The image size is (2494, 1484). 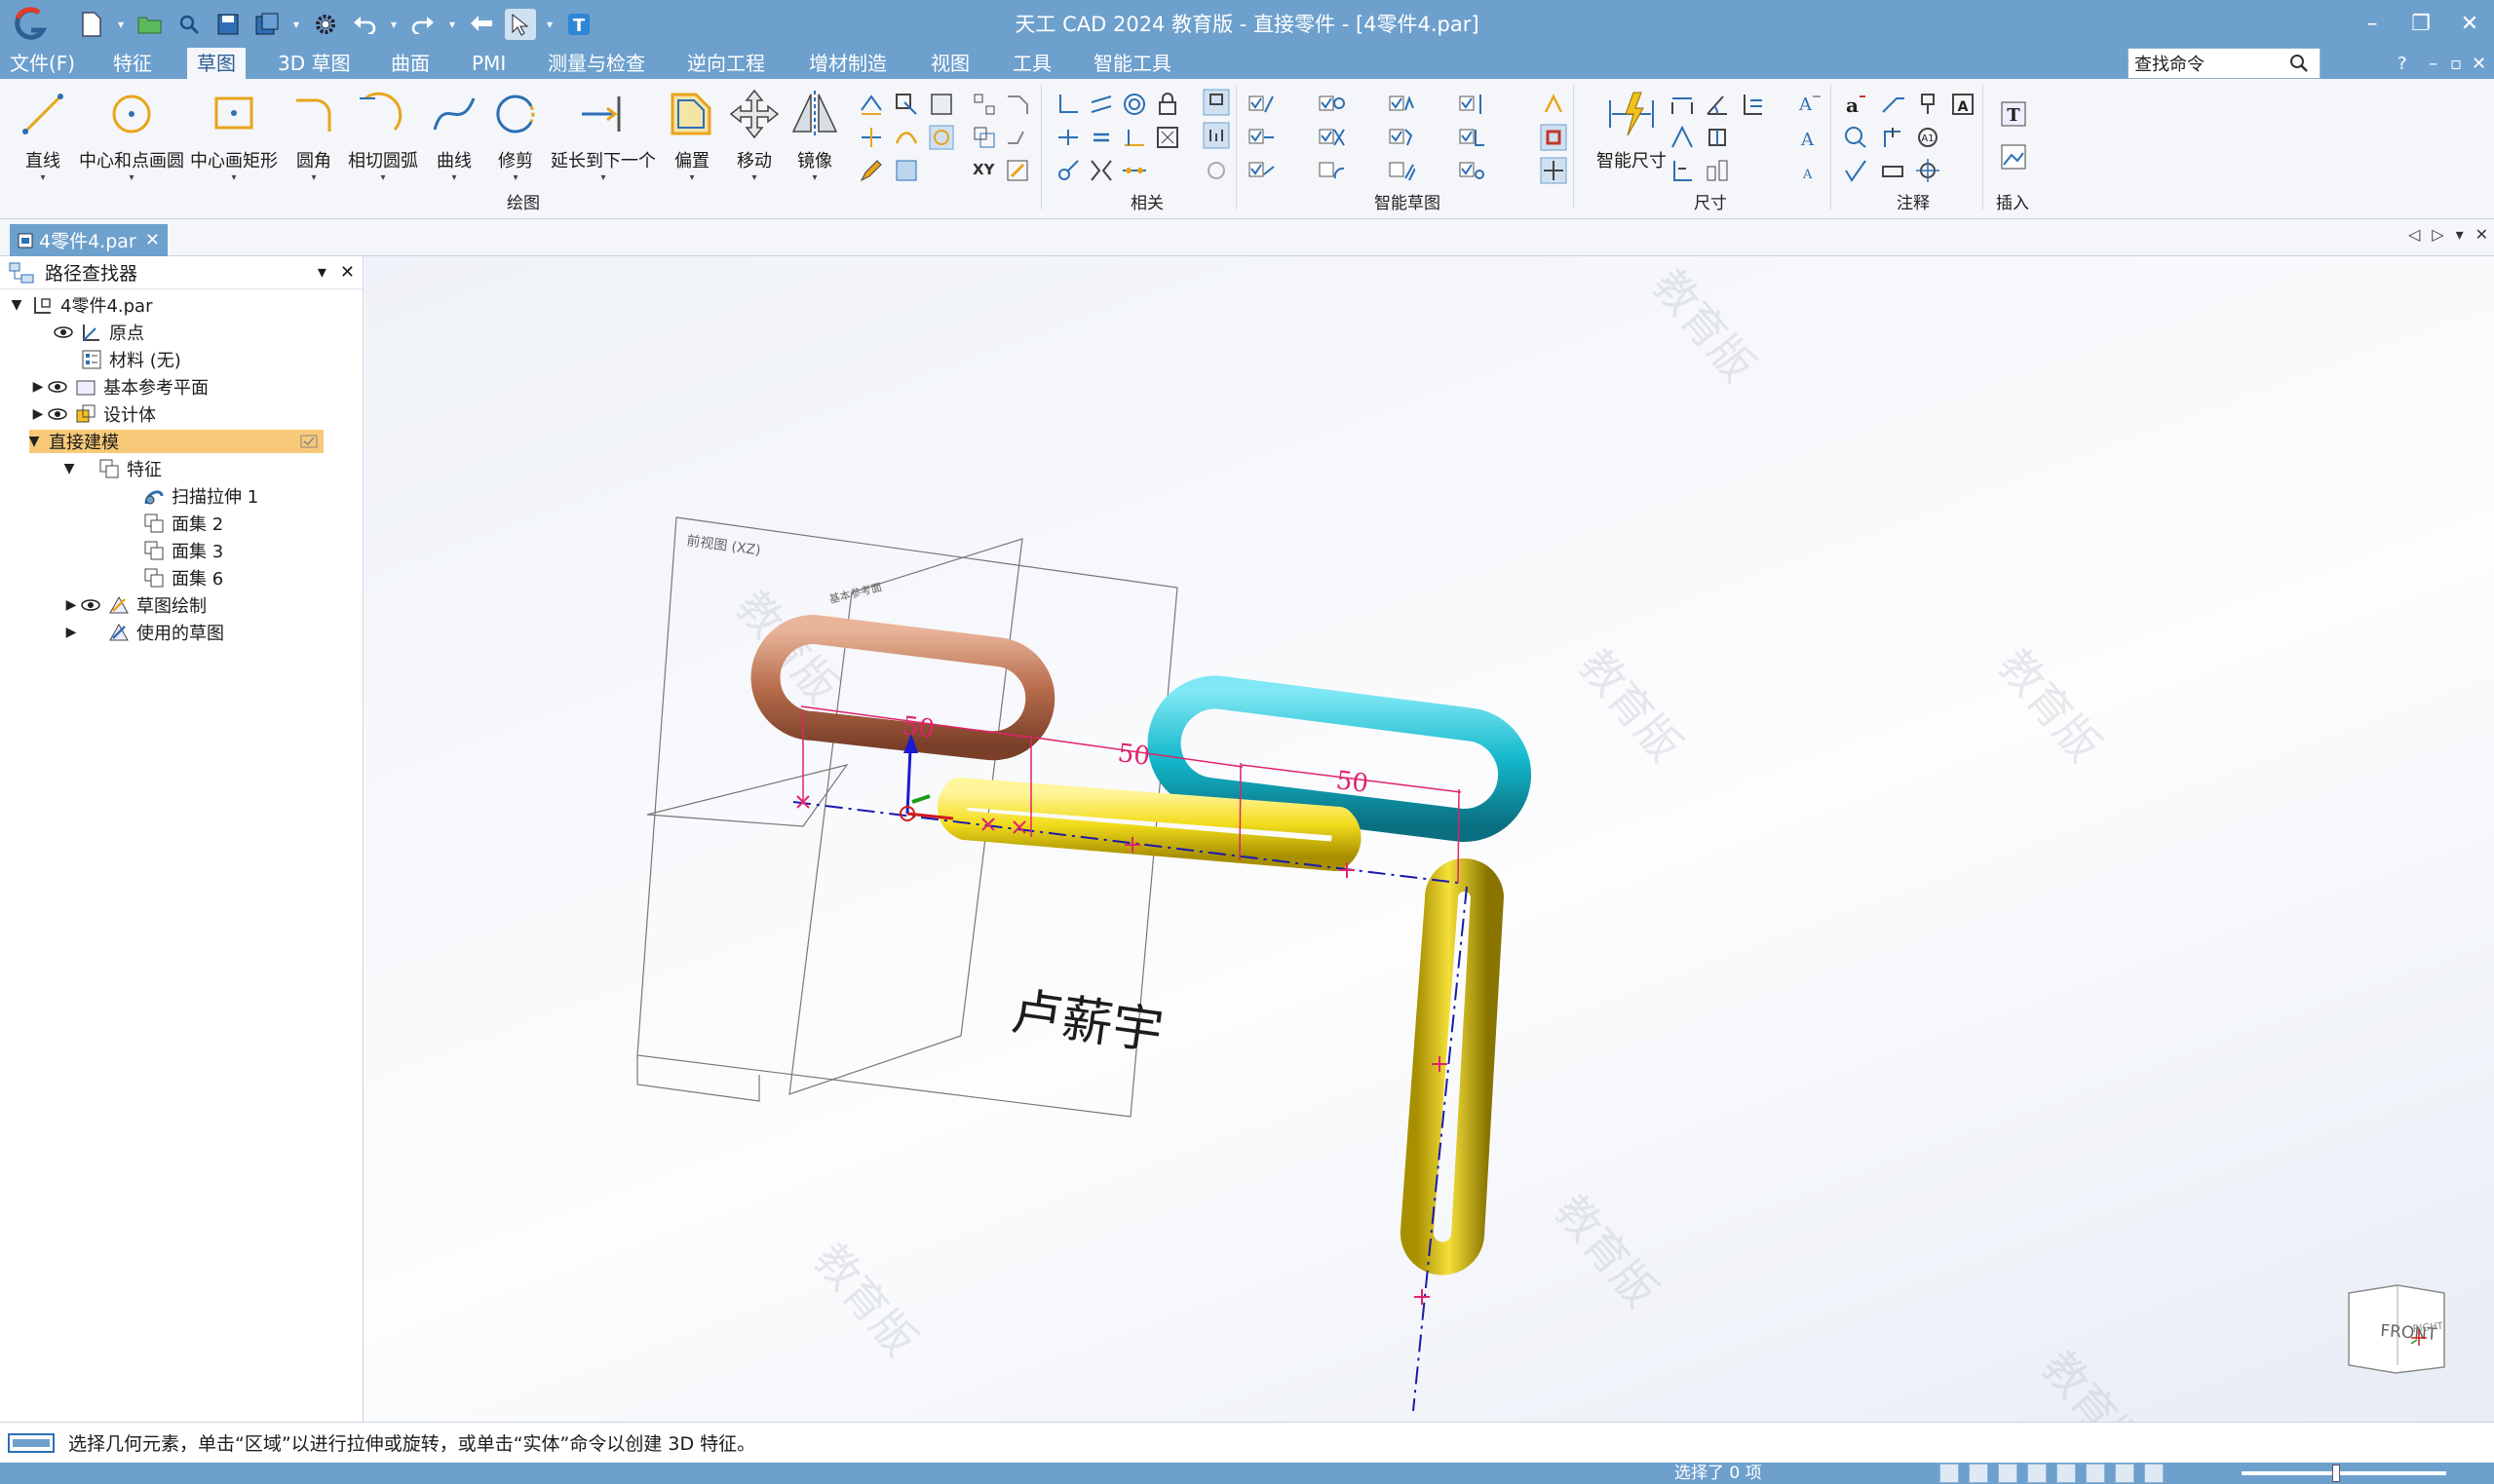 What do you see at coordinates (1216, 102) in the screenshot?
I see `relationship-handles-icon` at bounding box center [1216, 102].